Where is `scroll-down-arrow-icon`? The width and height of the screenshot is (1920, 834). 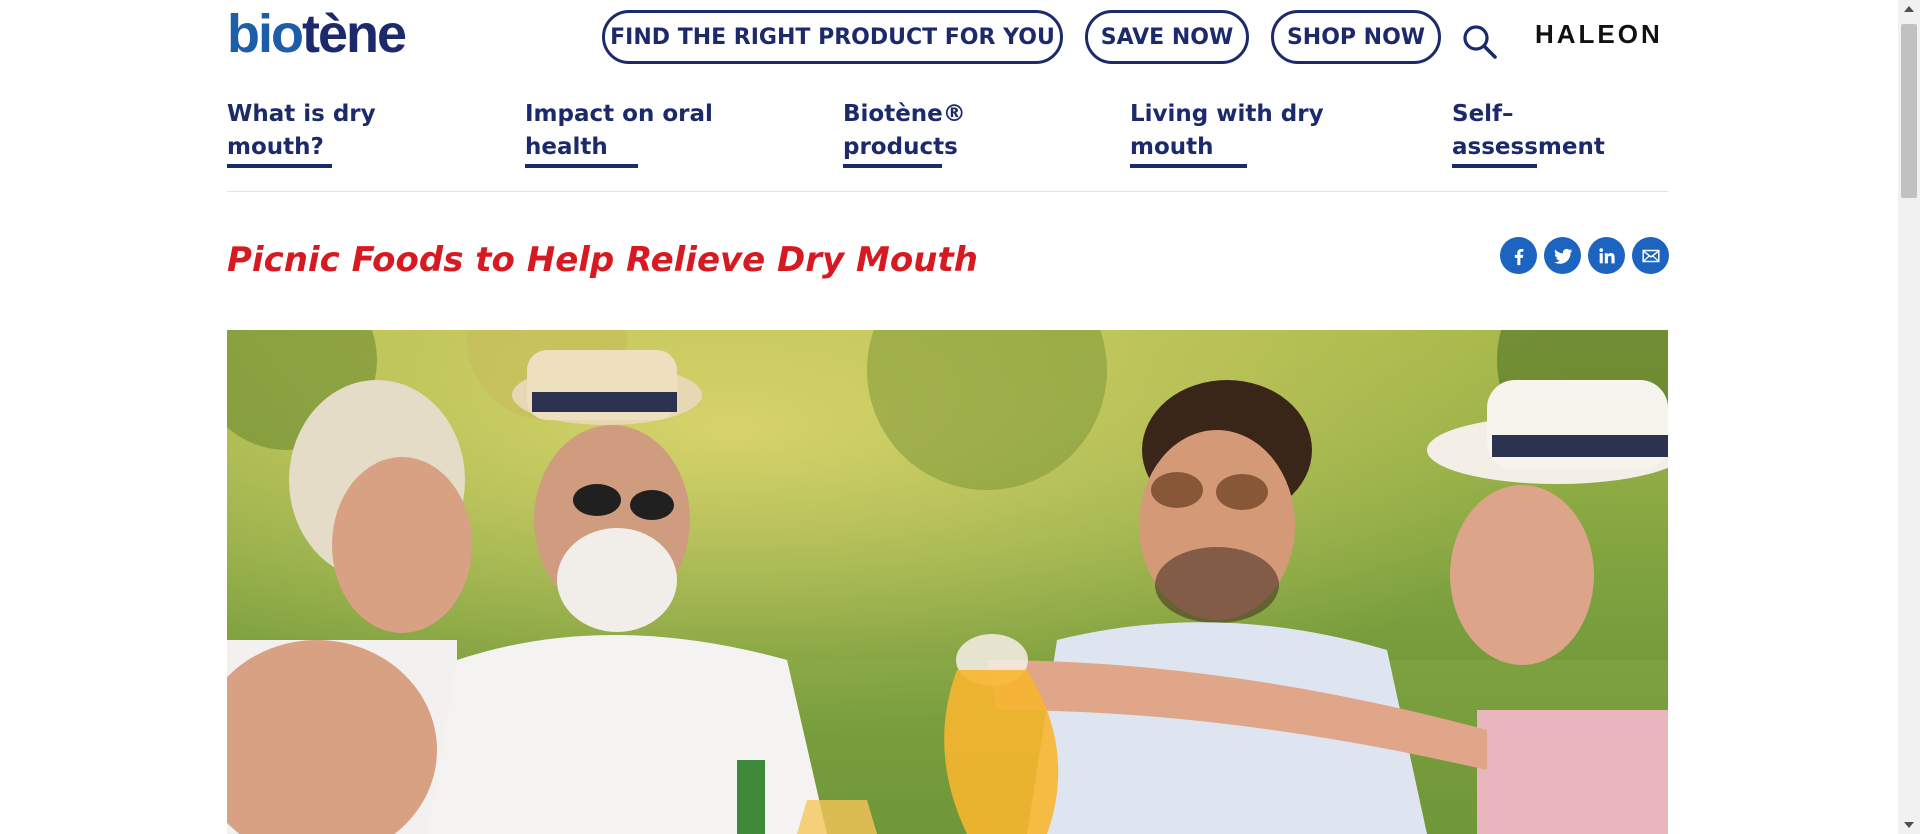 scroll-down-arrow-icon is located at coordinates (1909, 825).